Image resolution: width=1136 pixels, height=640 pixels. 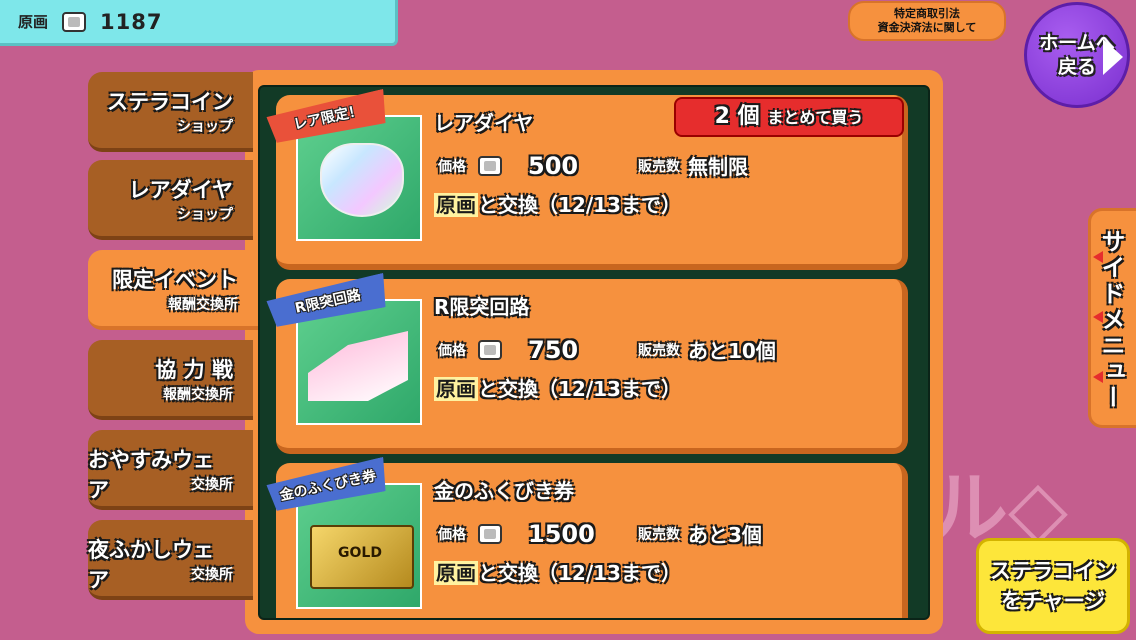 I want to click on legal-line2: 資金決済法に関して, so click(x=927, y=27).